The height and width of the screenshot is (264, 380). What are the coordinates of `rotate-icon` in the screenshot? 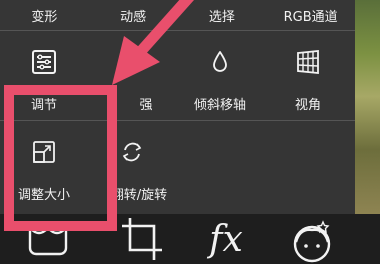 It's located at (132, 152).